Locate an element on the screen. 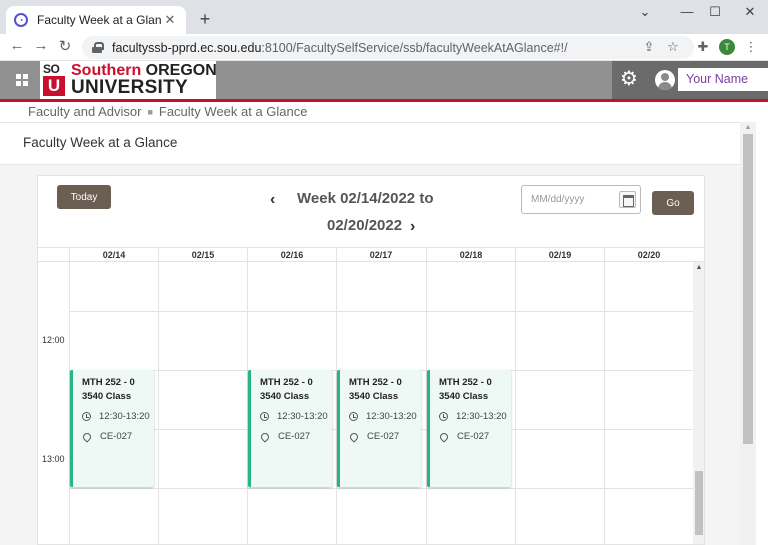 The width and height of the screenshot is (768, 545). user-avatar-icon is located at coordinates (665, 80).